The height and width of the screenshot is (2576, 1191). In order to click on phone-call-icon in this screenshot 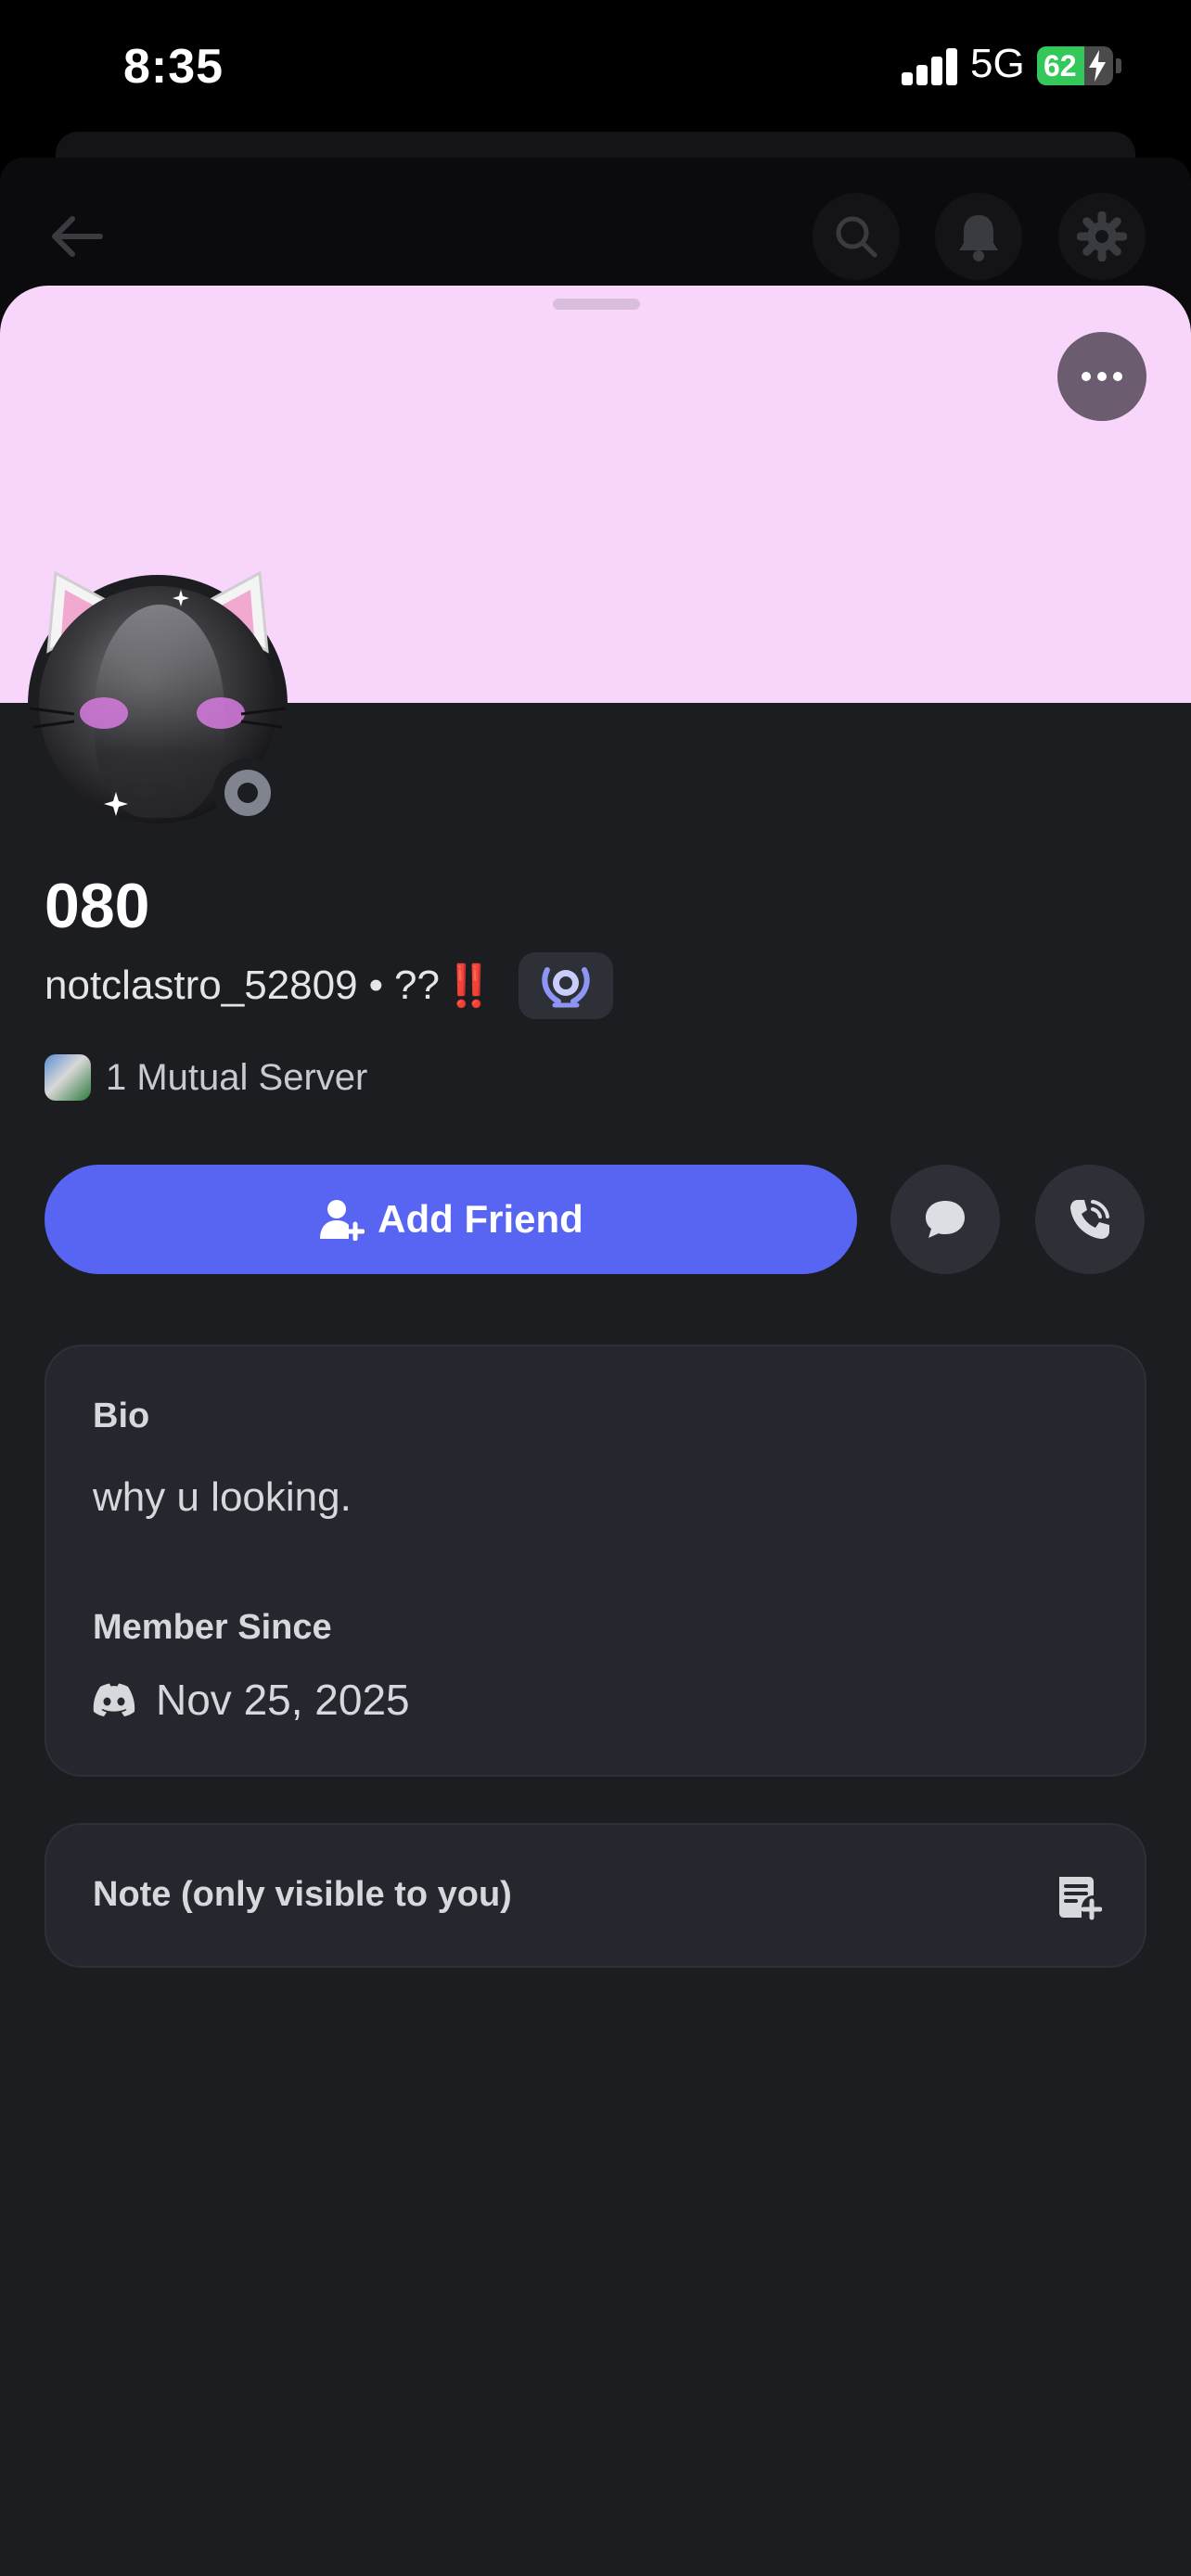, I will do `click(1089, 1219)`.